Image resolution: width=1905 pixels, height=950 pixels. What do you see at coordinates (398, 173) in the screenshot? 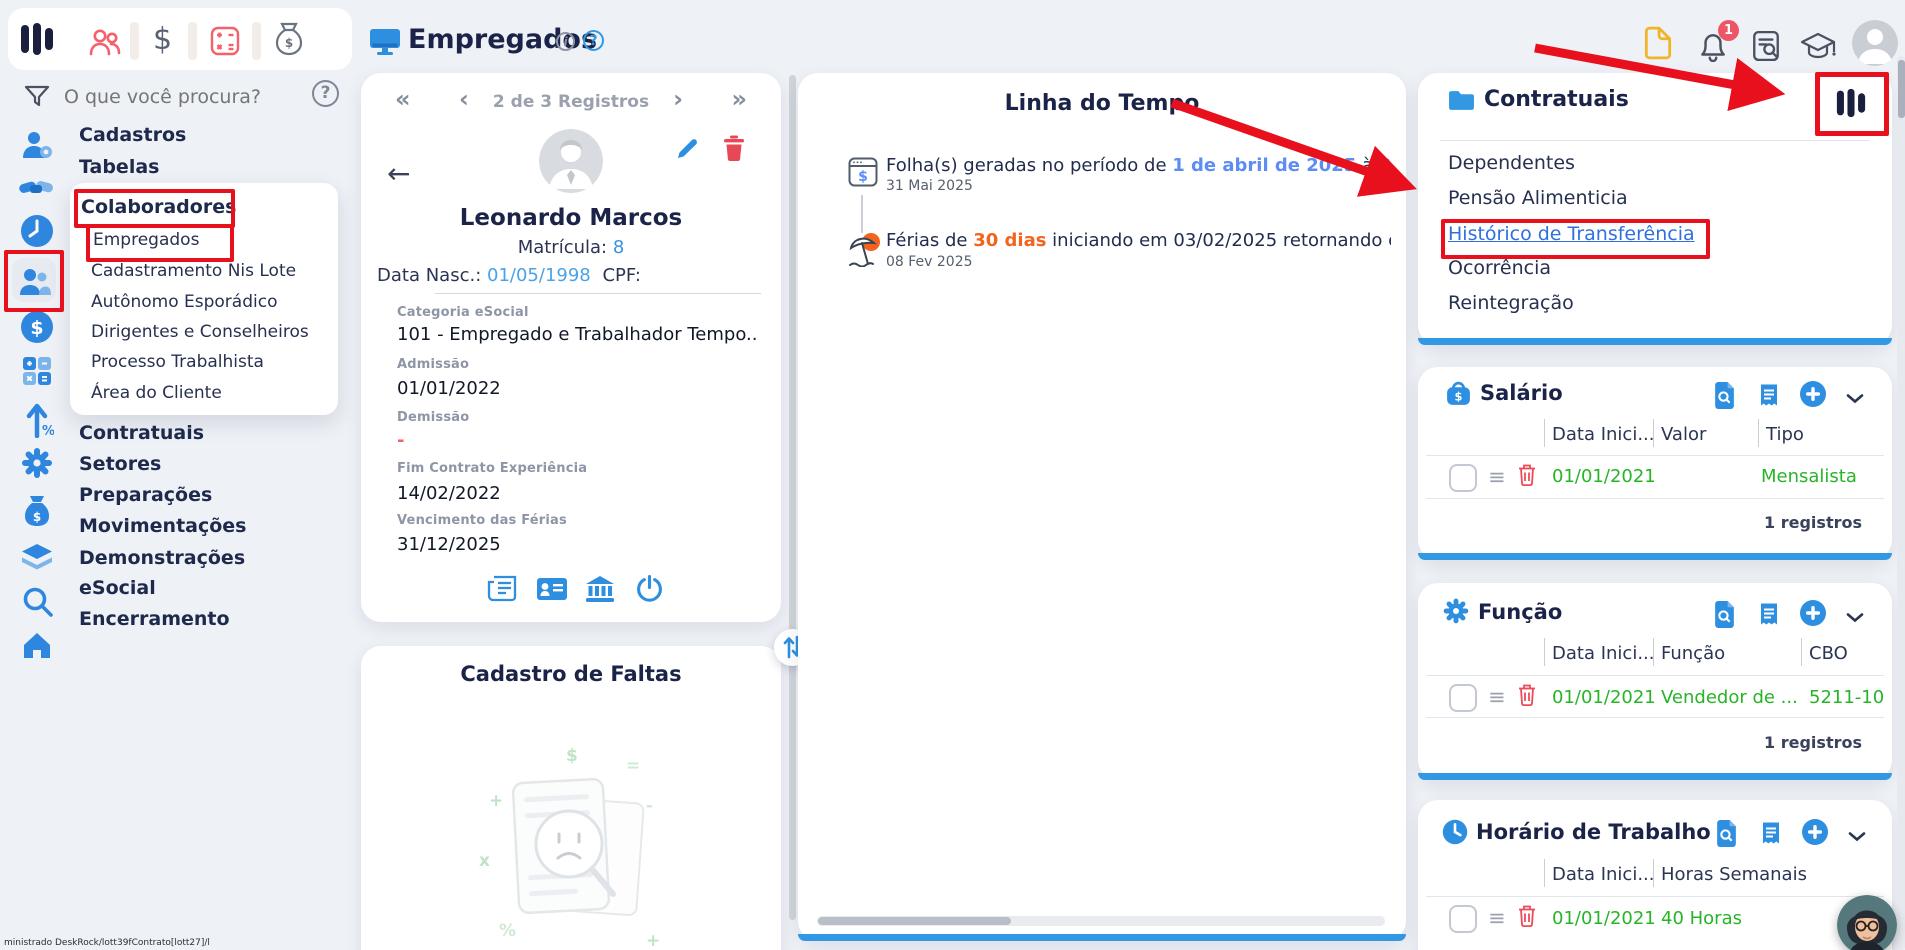
I see `back-button: ←` at bounding box center [398, 173].